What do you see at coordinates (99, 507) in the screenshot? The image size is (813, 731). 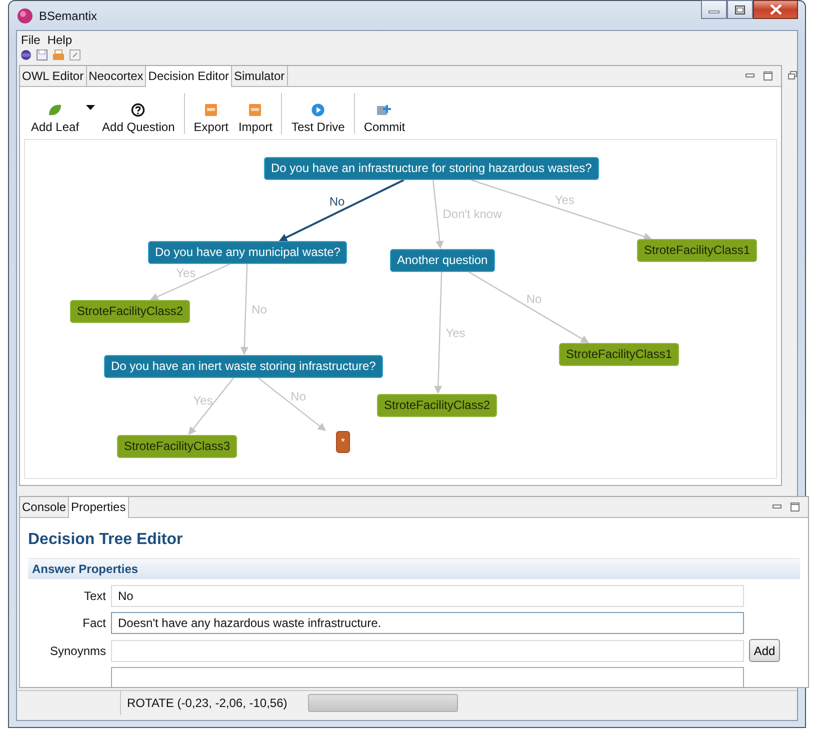 I see `tab: Properties` at bounding box center [99, 507].